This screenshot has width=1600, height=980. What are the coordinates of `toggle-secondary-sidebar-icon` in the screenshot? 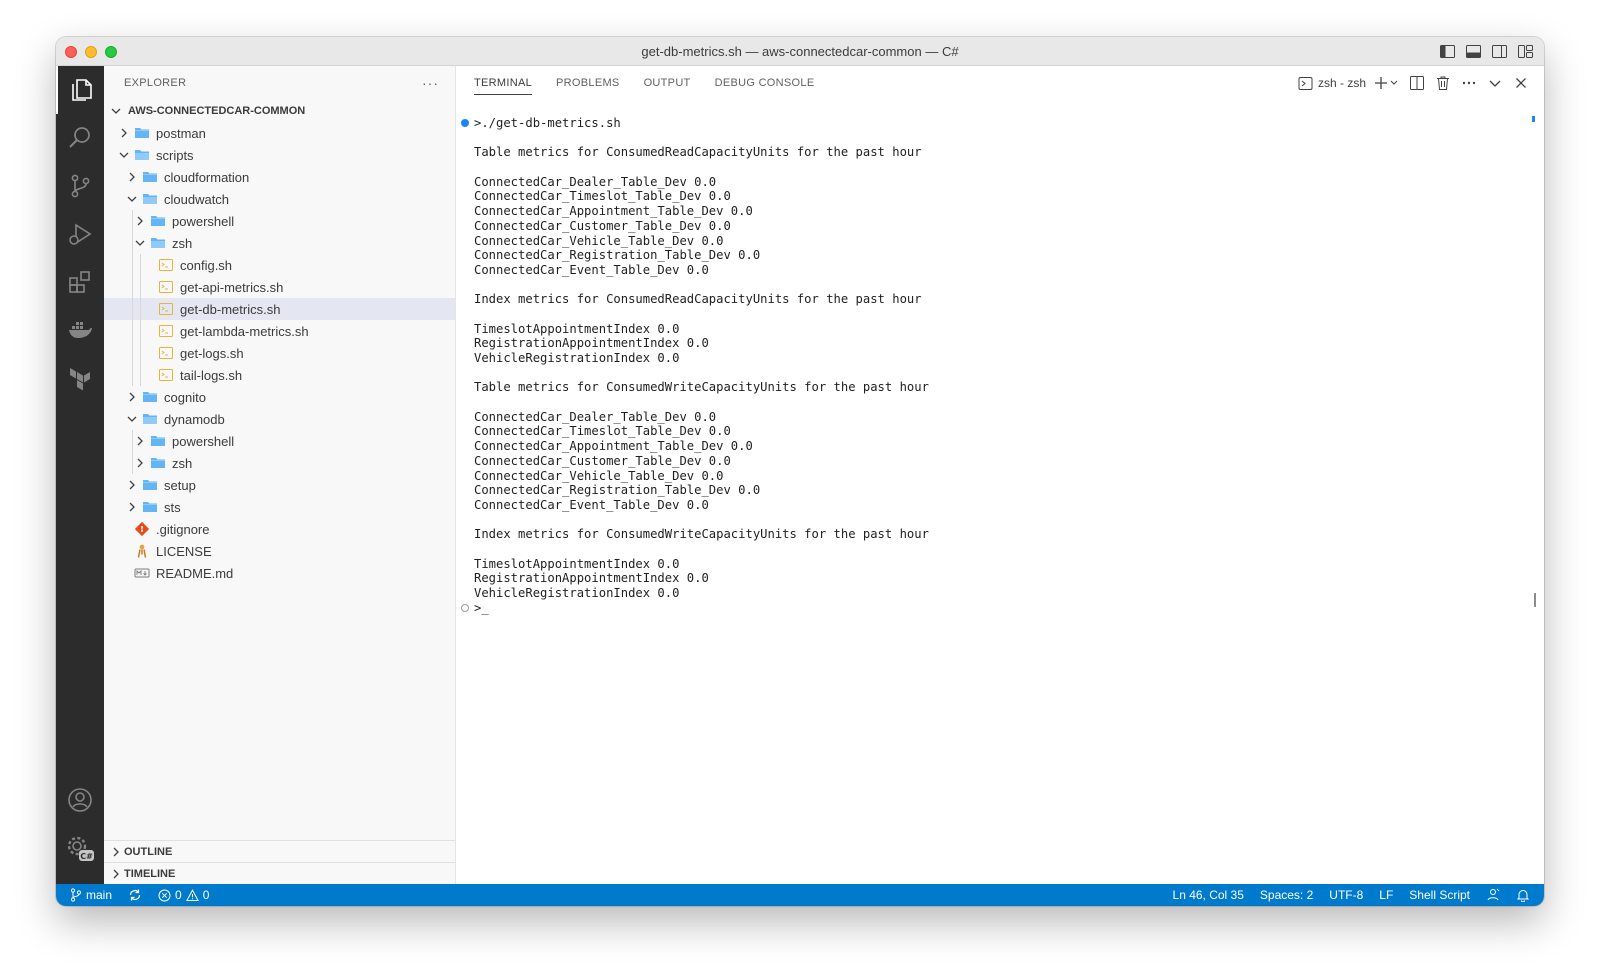 It's located at (1499, 51).